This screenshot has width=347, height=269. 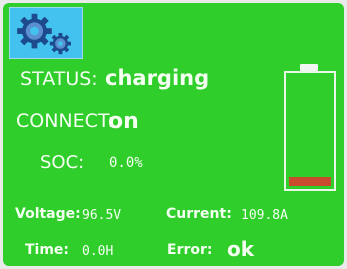 I want to click on battery-level-fill, so click(x=310, y=181).